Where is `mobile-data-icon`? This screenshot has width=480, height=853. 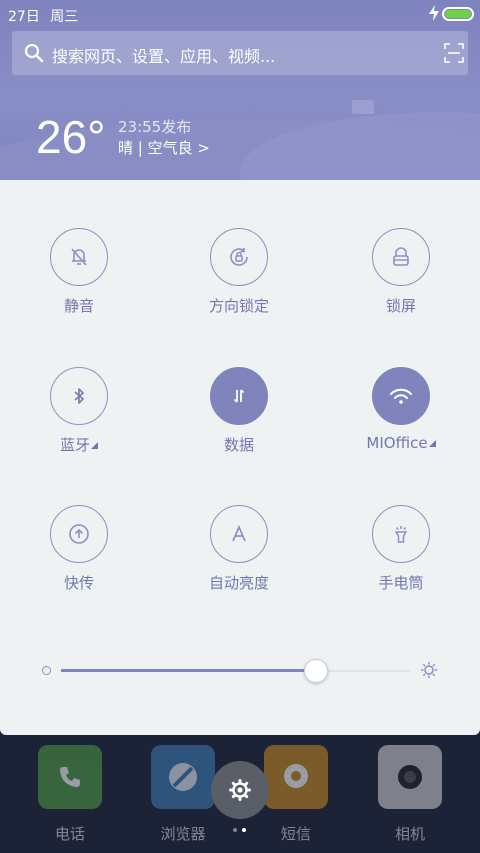
mobile-data-icon is located at coordinates (239, 396).